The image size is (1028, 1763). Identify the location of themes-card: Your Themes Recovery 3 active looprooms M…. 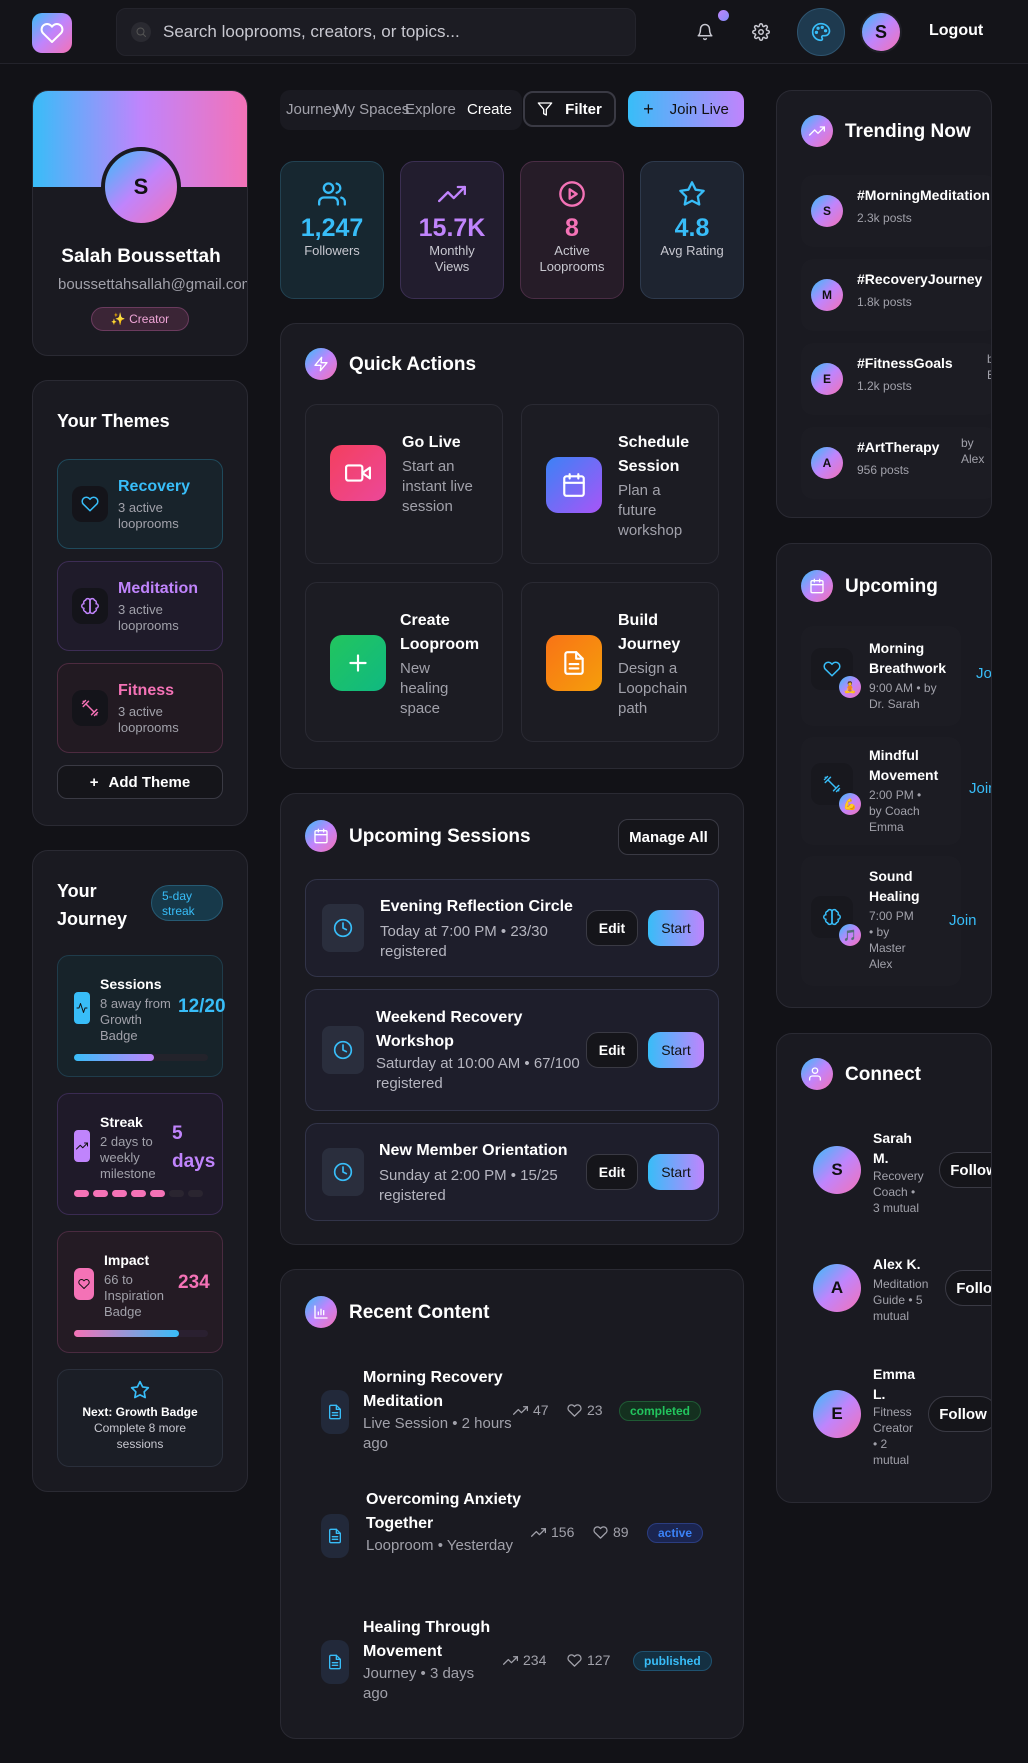
(140, 603).